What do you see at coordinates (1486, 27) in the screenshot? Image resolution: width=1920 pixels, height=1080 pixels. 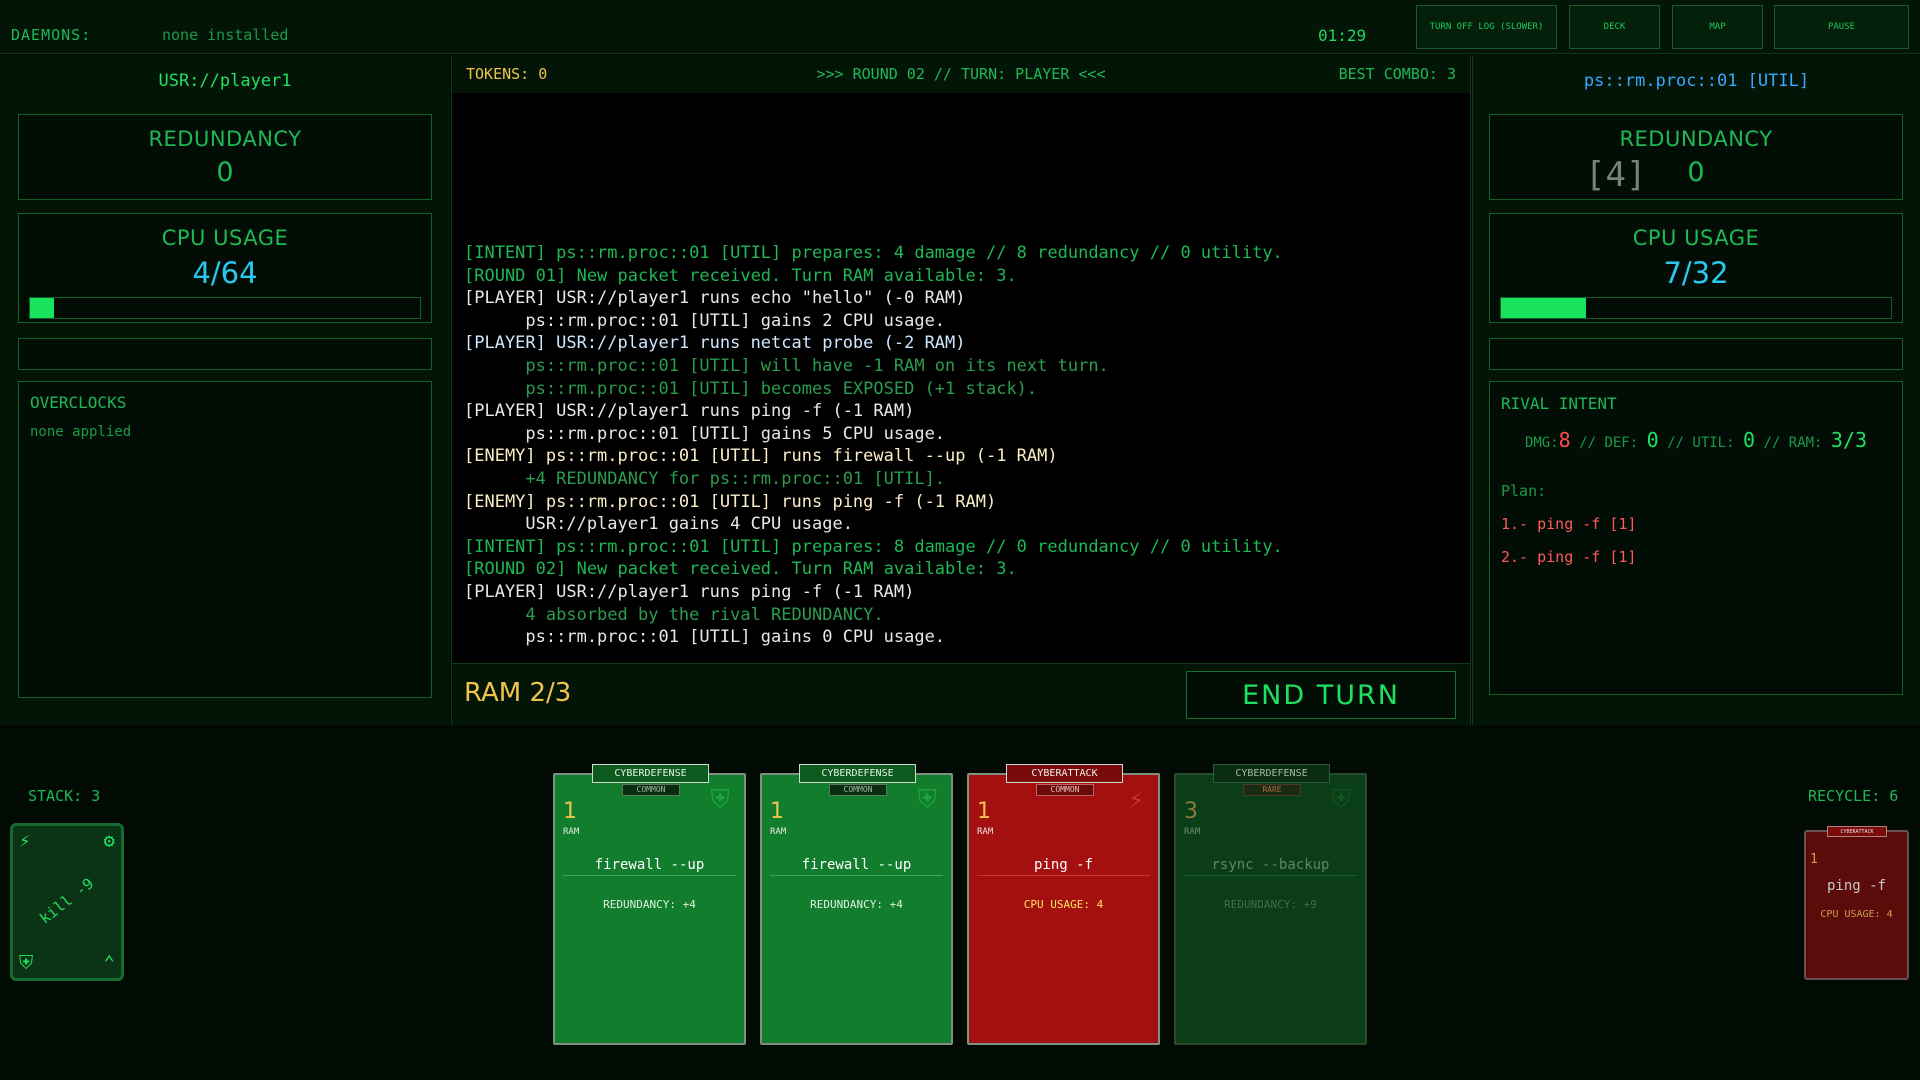 I see `toggle-log-button: TURN OFF LOG (SLOWER)` at bounding box center [1486, 27].